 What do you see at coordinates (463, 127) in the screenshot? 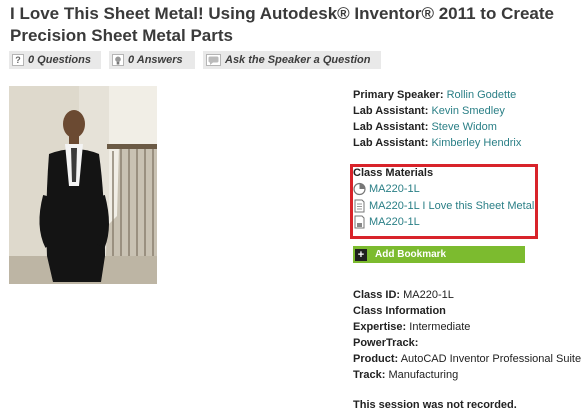
I see `lab-assistant-link: Steve Widom` at bounding box center [463, 127].